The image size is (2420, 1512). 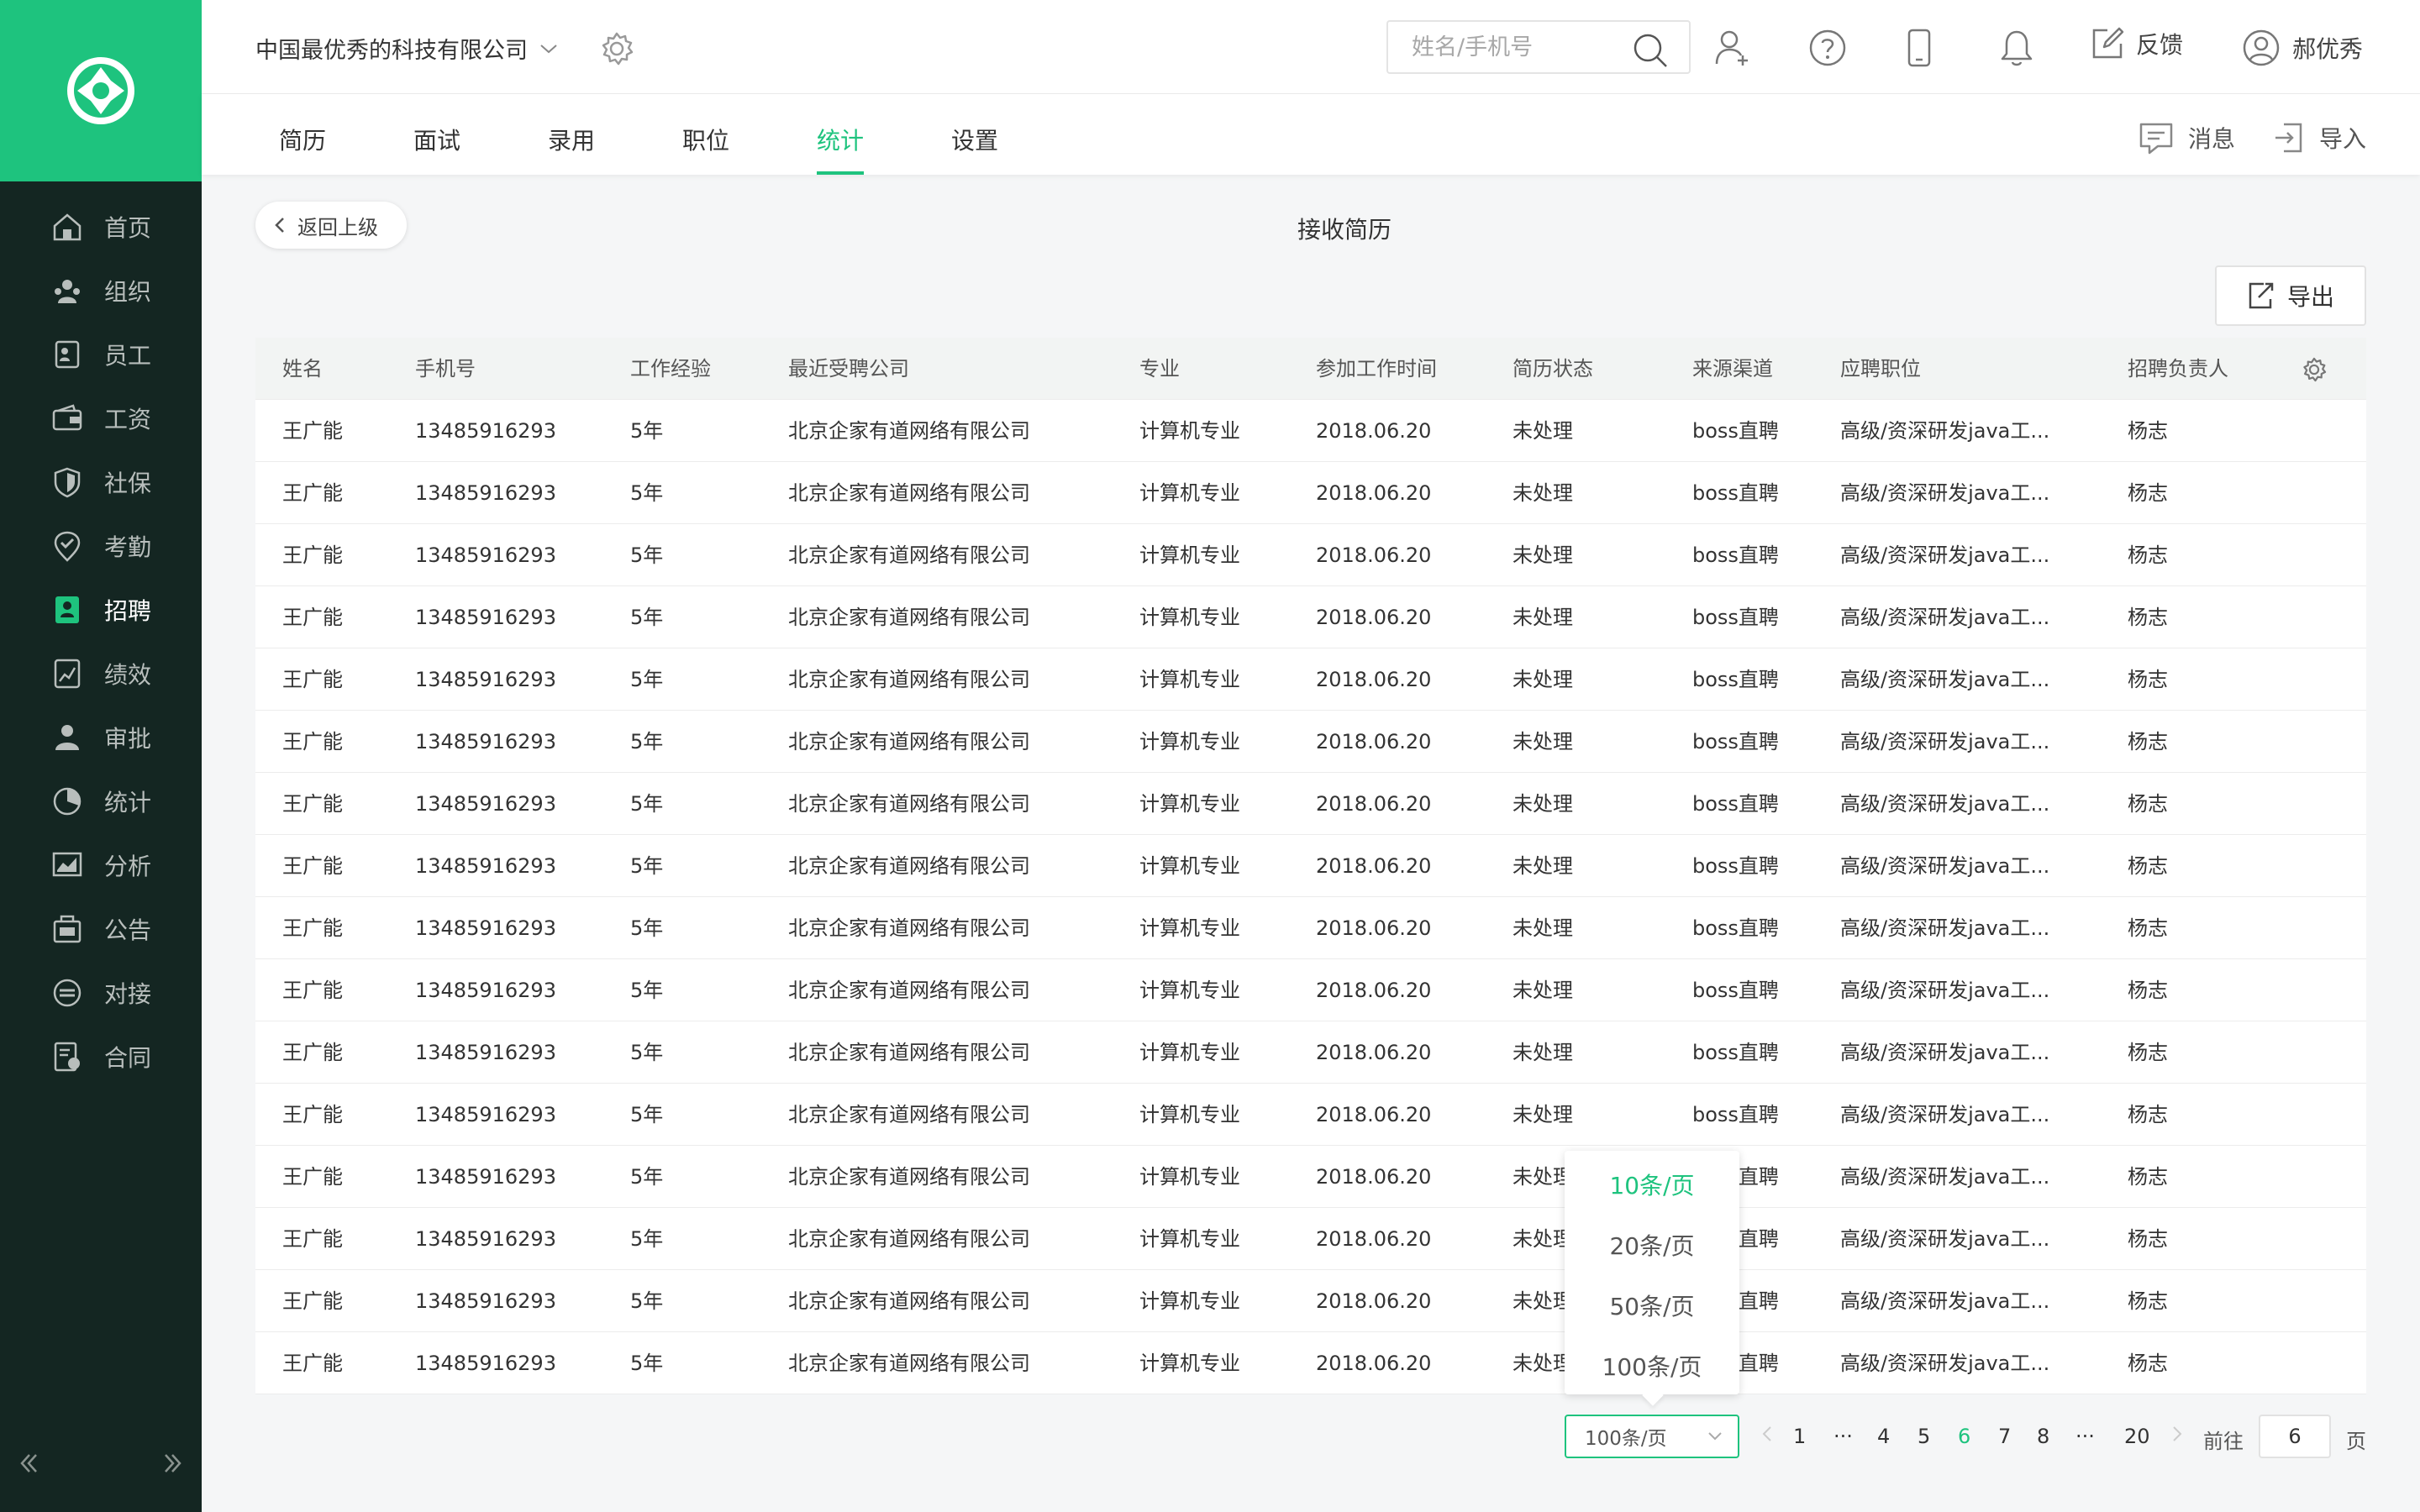 I want to click on next-page-icon, so click(x=2177, y=1436).